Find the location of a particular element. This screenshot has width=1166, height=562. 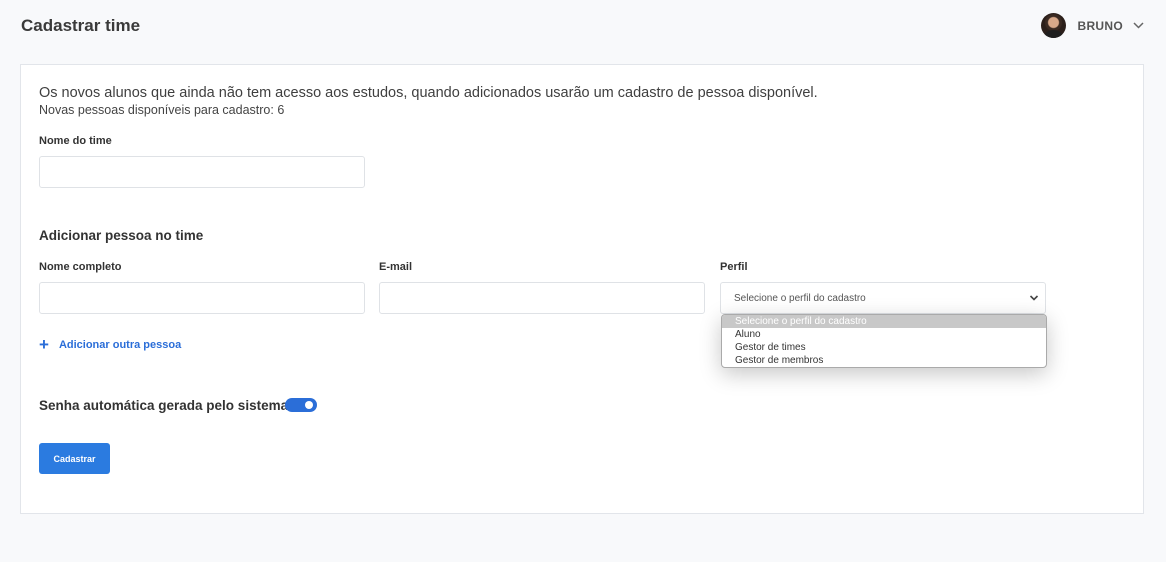

avatar is located at coordinates (1053, 25).